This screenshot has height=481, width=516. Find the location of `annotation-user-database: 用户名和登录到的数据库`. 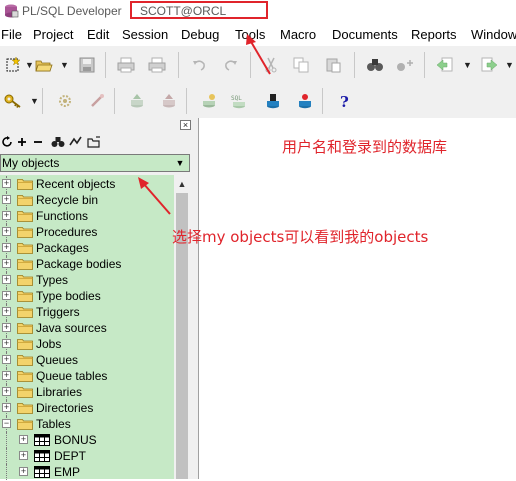

annotation-user-database: 用户名和登录到的数据库 is located at coordinates (365, 147).